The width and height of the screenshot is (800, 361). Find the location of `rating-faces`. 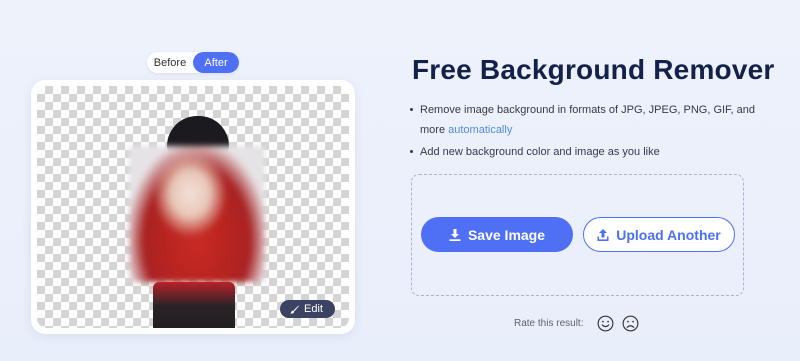

rating-faces is located at coordinates (618, 323).